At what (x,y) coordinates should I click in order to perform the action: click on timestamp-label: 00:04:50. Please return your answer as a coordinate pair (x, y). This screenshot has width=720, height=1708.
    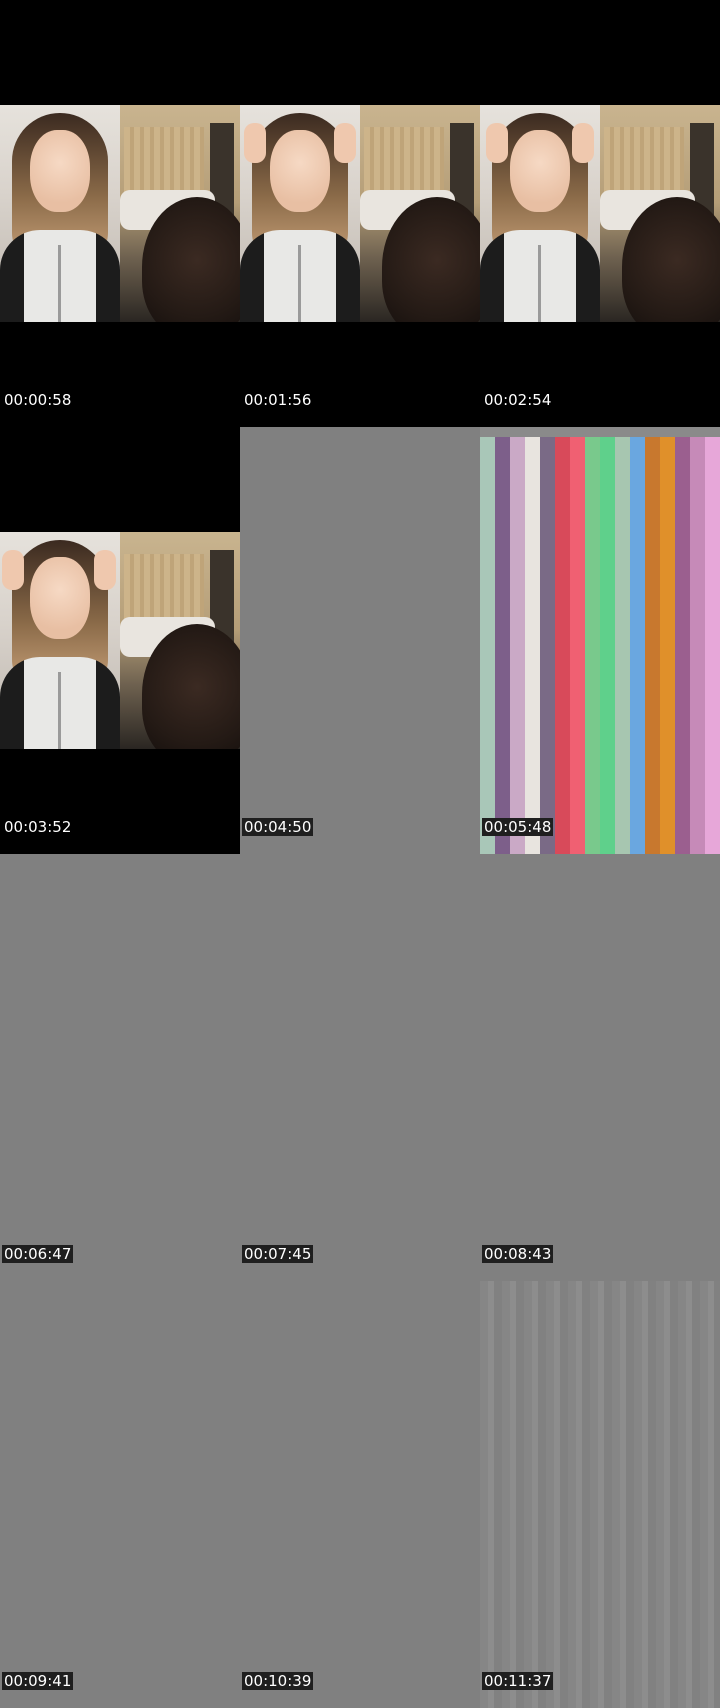
    Looking at the image, I should click on (278, 827).